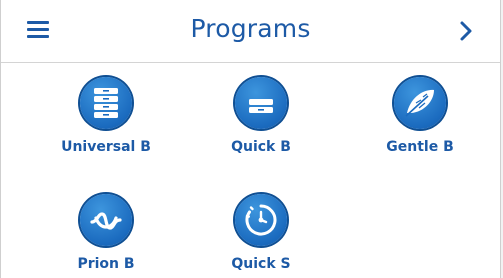 The width and height of the screenshot is (503, 278). I want to click on program-universal-b: Universal B, so click(106, 116).